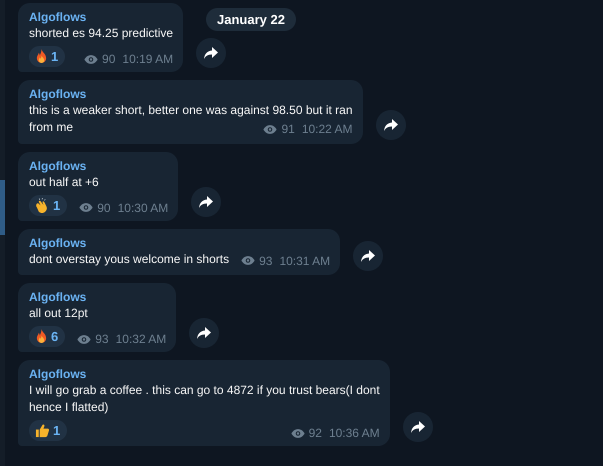 The width and height of the screenshot is (603, 466). I want to click on message-text: shorted es 94.25 predictive, so click(101, 33).